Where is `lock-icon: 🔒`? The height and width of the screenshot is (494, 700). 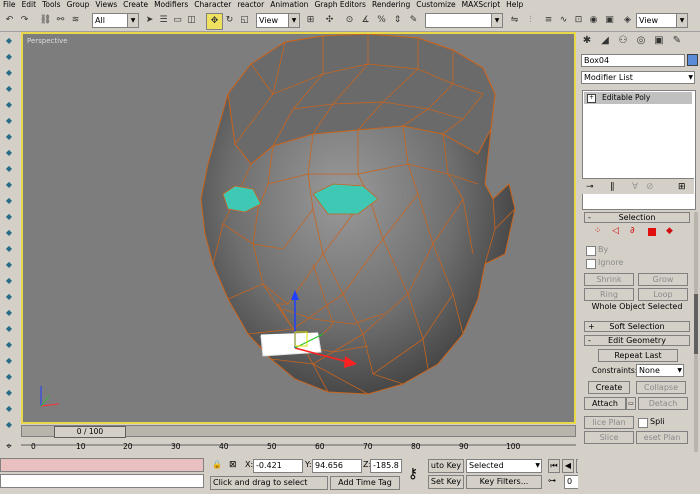
lock-icon: 🔒 is located at coordinates (217, 466).